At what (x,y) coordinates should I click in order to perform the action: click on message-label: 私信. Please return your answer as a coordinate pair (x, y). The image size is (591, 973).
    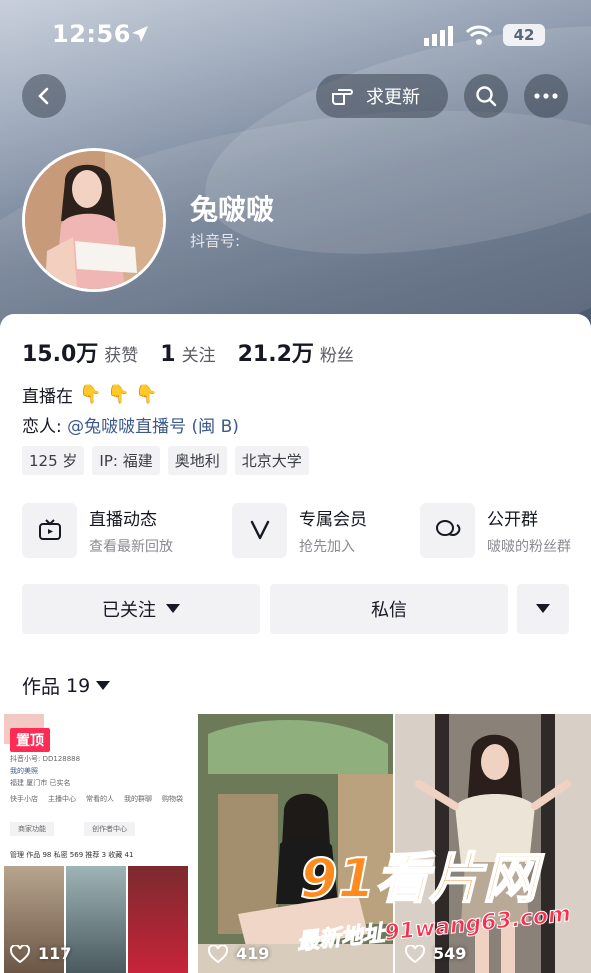
    Looking at the image, I should click on (389, 610).